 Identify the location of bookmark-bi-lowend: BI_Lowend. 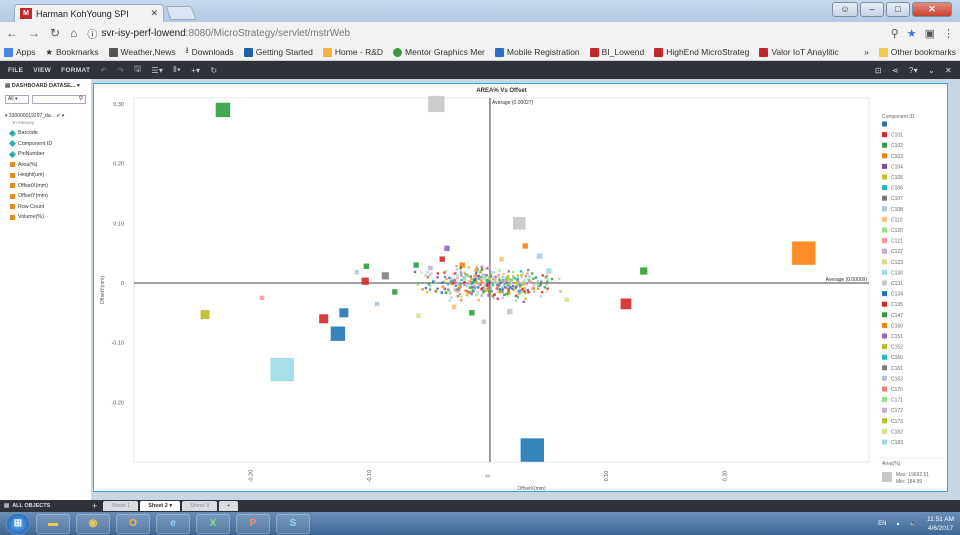
(616, 52).